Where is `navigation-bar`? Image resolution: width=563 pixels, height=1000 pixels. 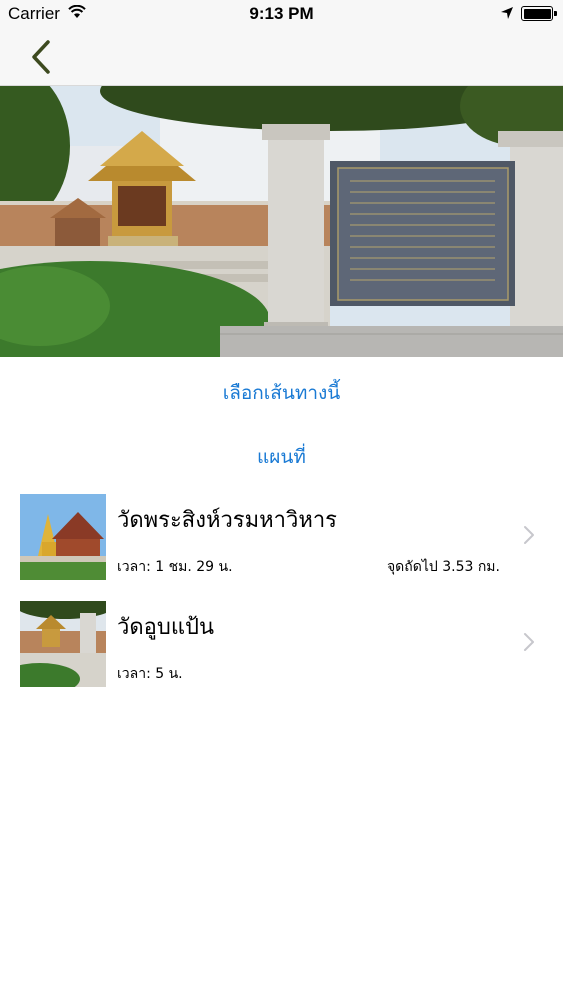
navigation-bar is located at coordinates (281, 57).